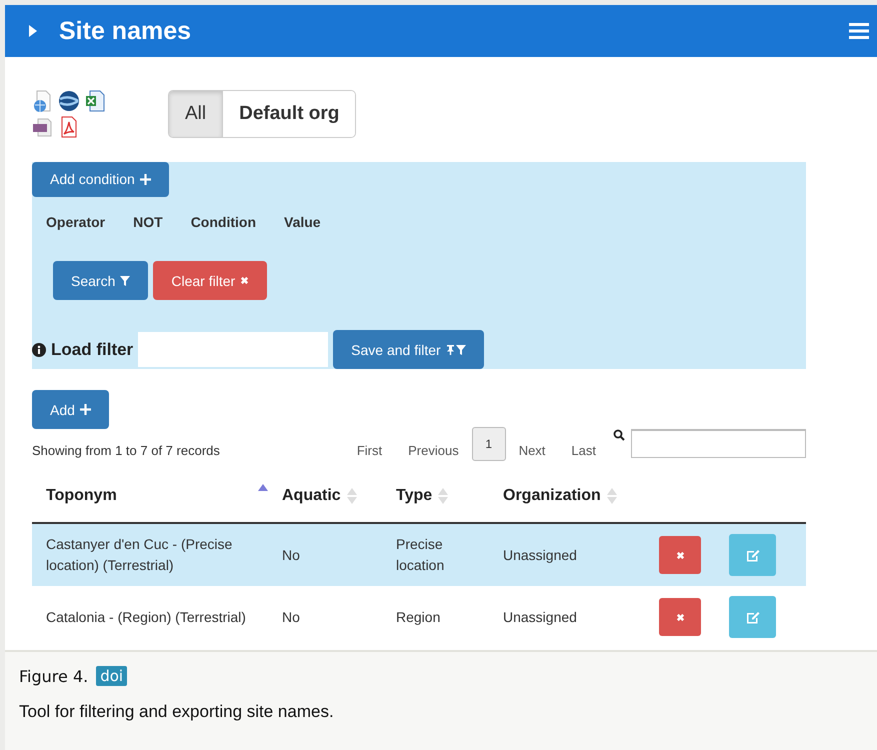  I want to click on column-label: NOT, so click(148, 223).